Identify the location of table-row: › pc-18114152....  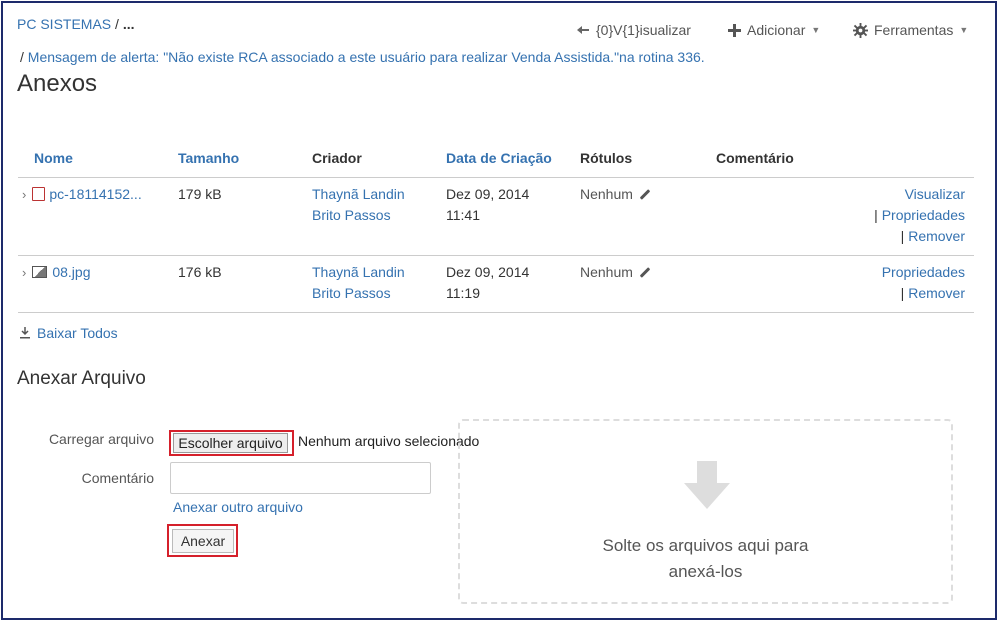
(82, 194).